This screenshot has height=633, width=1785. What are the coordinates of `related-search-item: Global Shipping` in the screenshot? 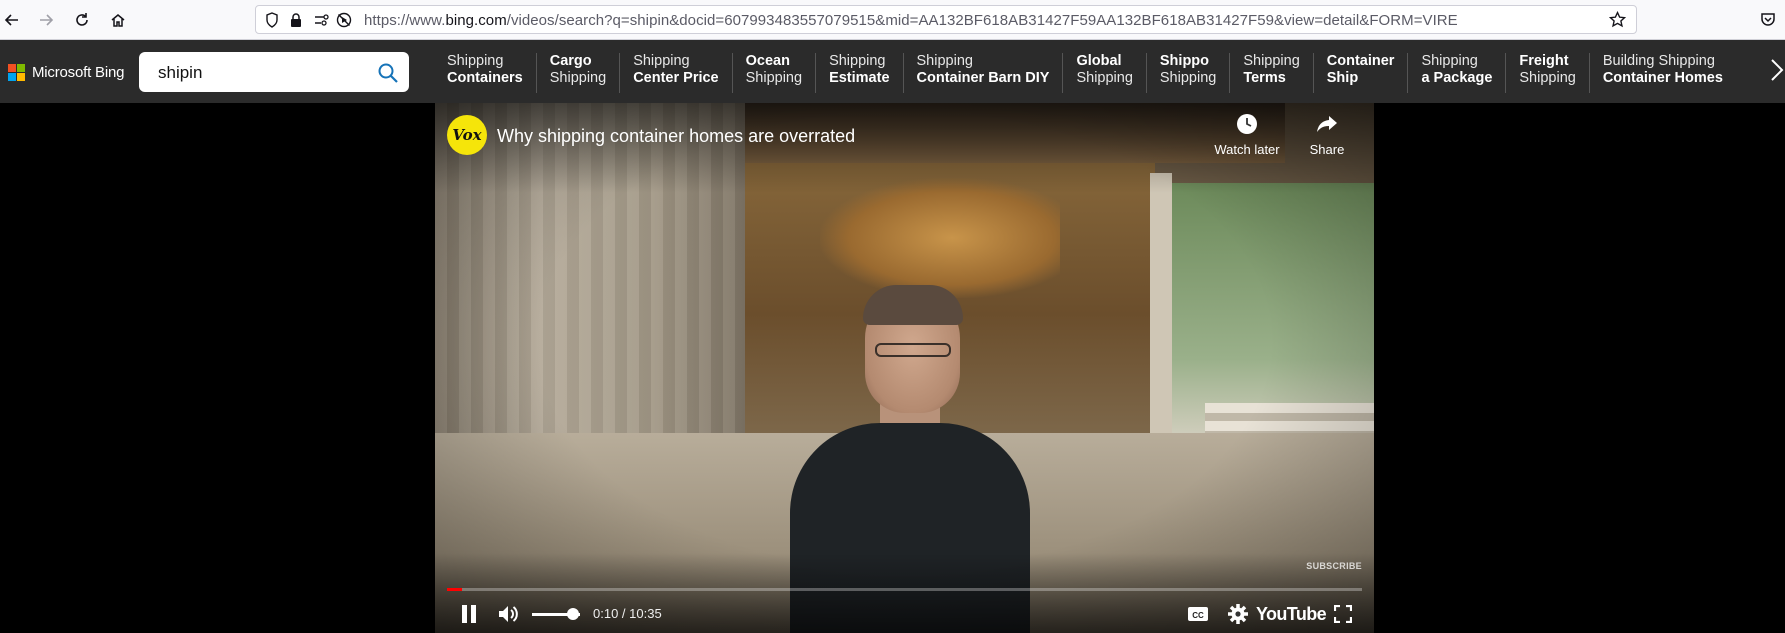 It's located at (1103, 73).